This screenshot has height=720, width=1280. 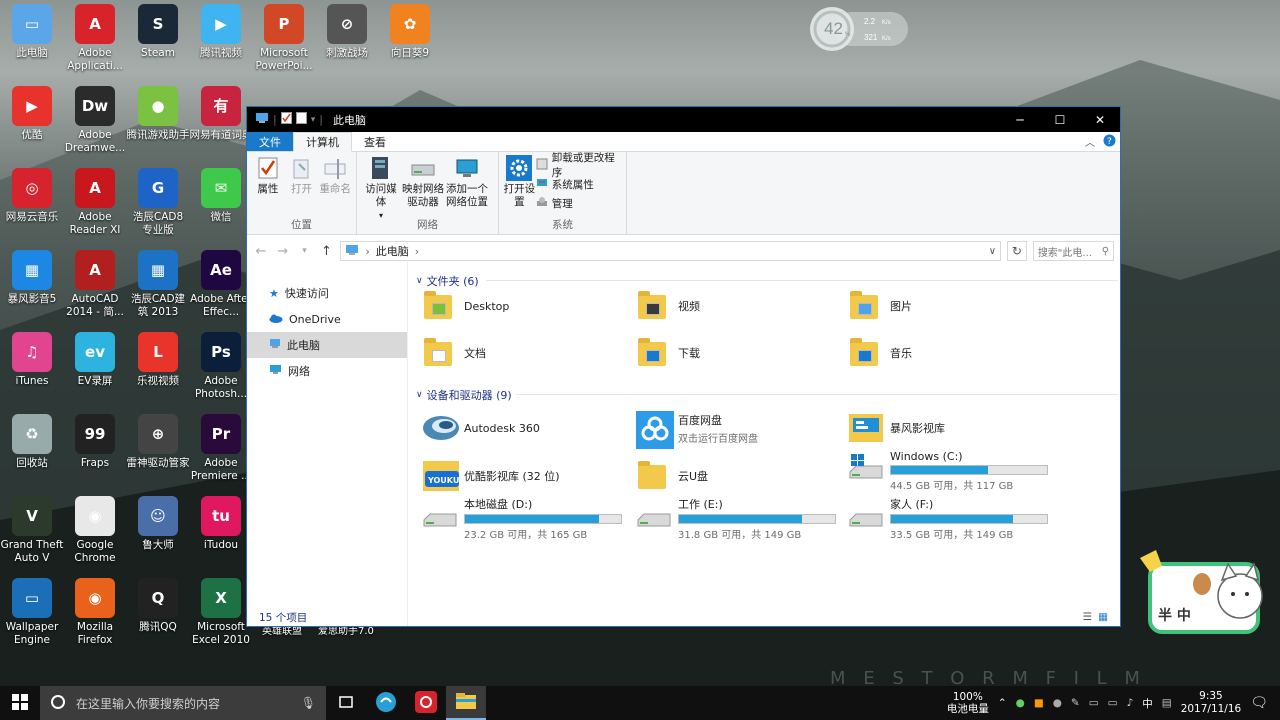 I want to click on desktop-icon: ▶ 优酷, so click(x=32, y=124).